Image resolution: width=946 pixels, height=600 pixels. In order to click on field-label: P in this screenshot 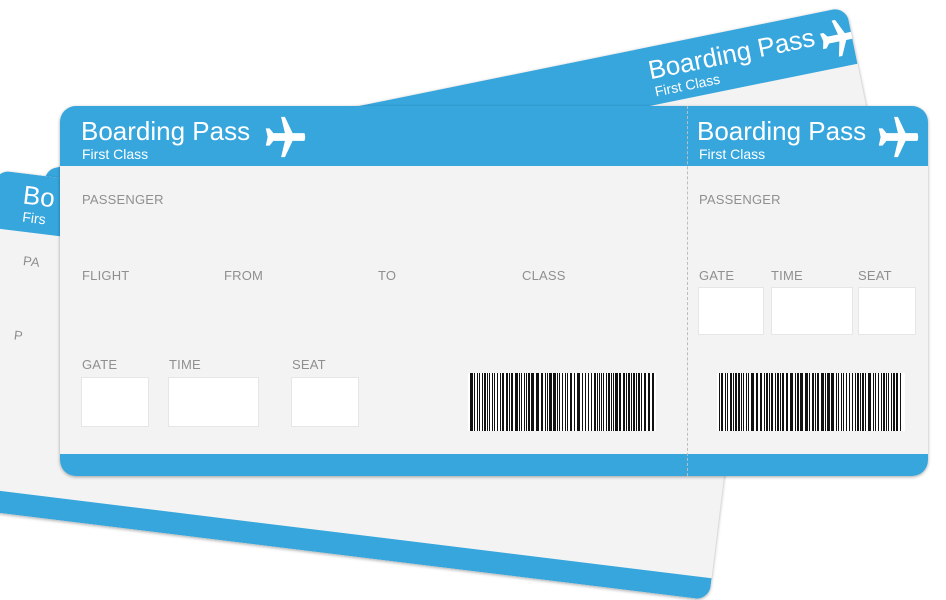, I will do `click(18, 335)`.